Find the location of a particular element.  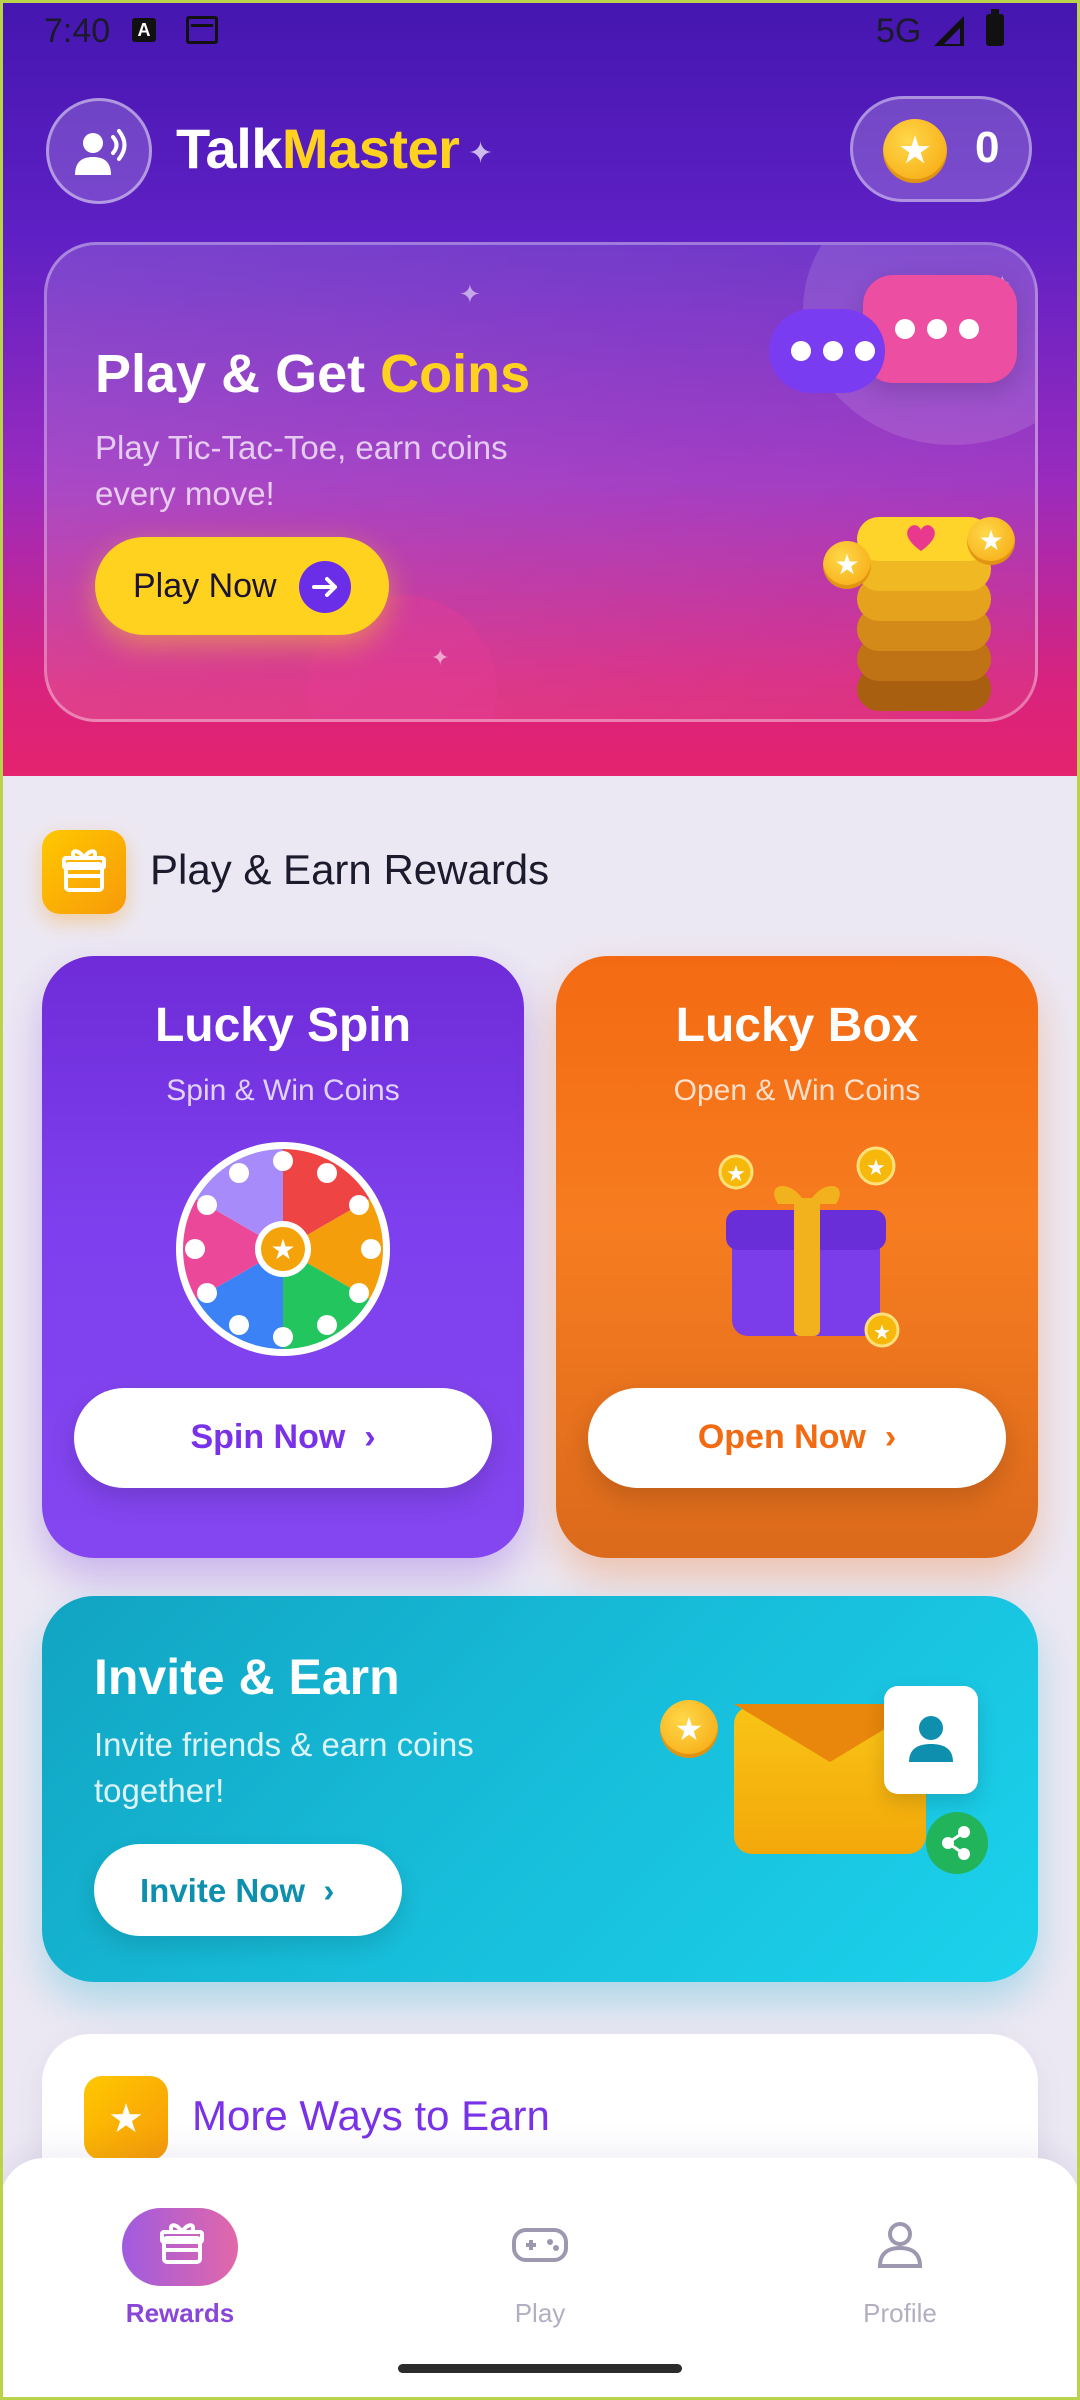

status-bar: 7:40 A 5G is located at coordinates (540, 31).